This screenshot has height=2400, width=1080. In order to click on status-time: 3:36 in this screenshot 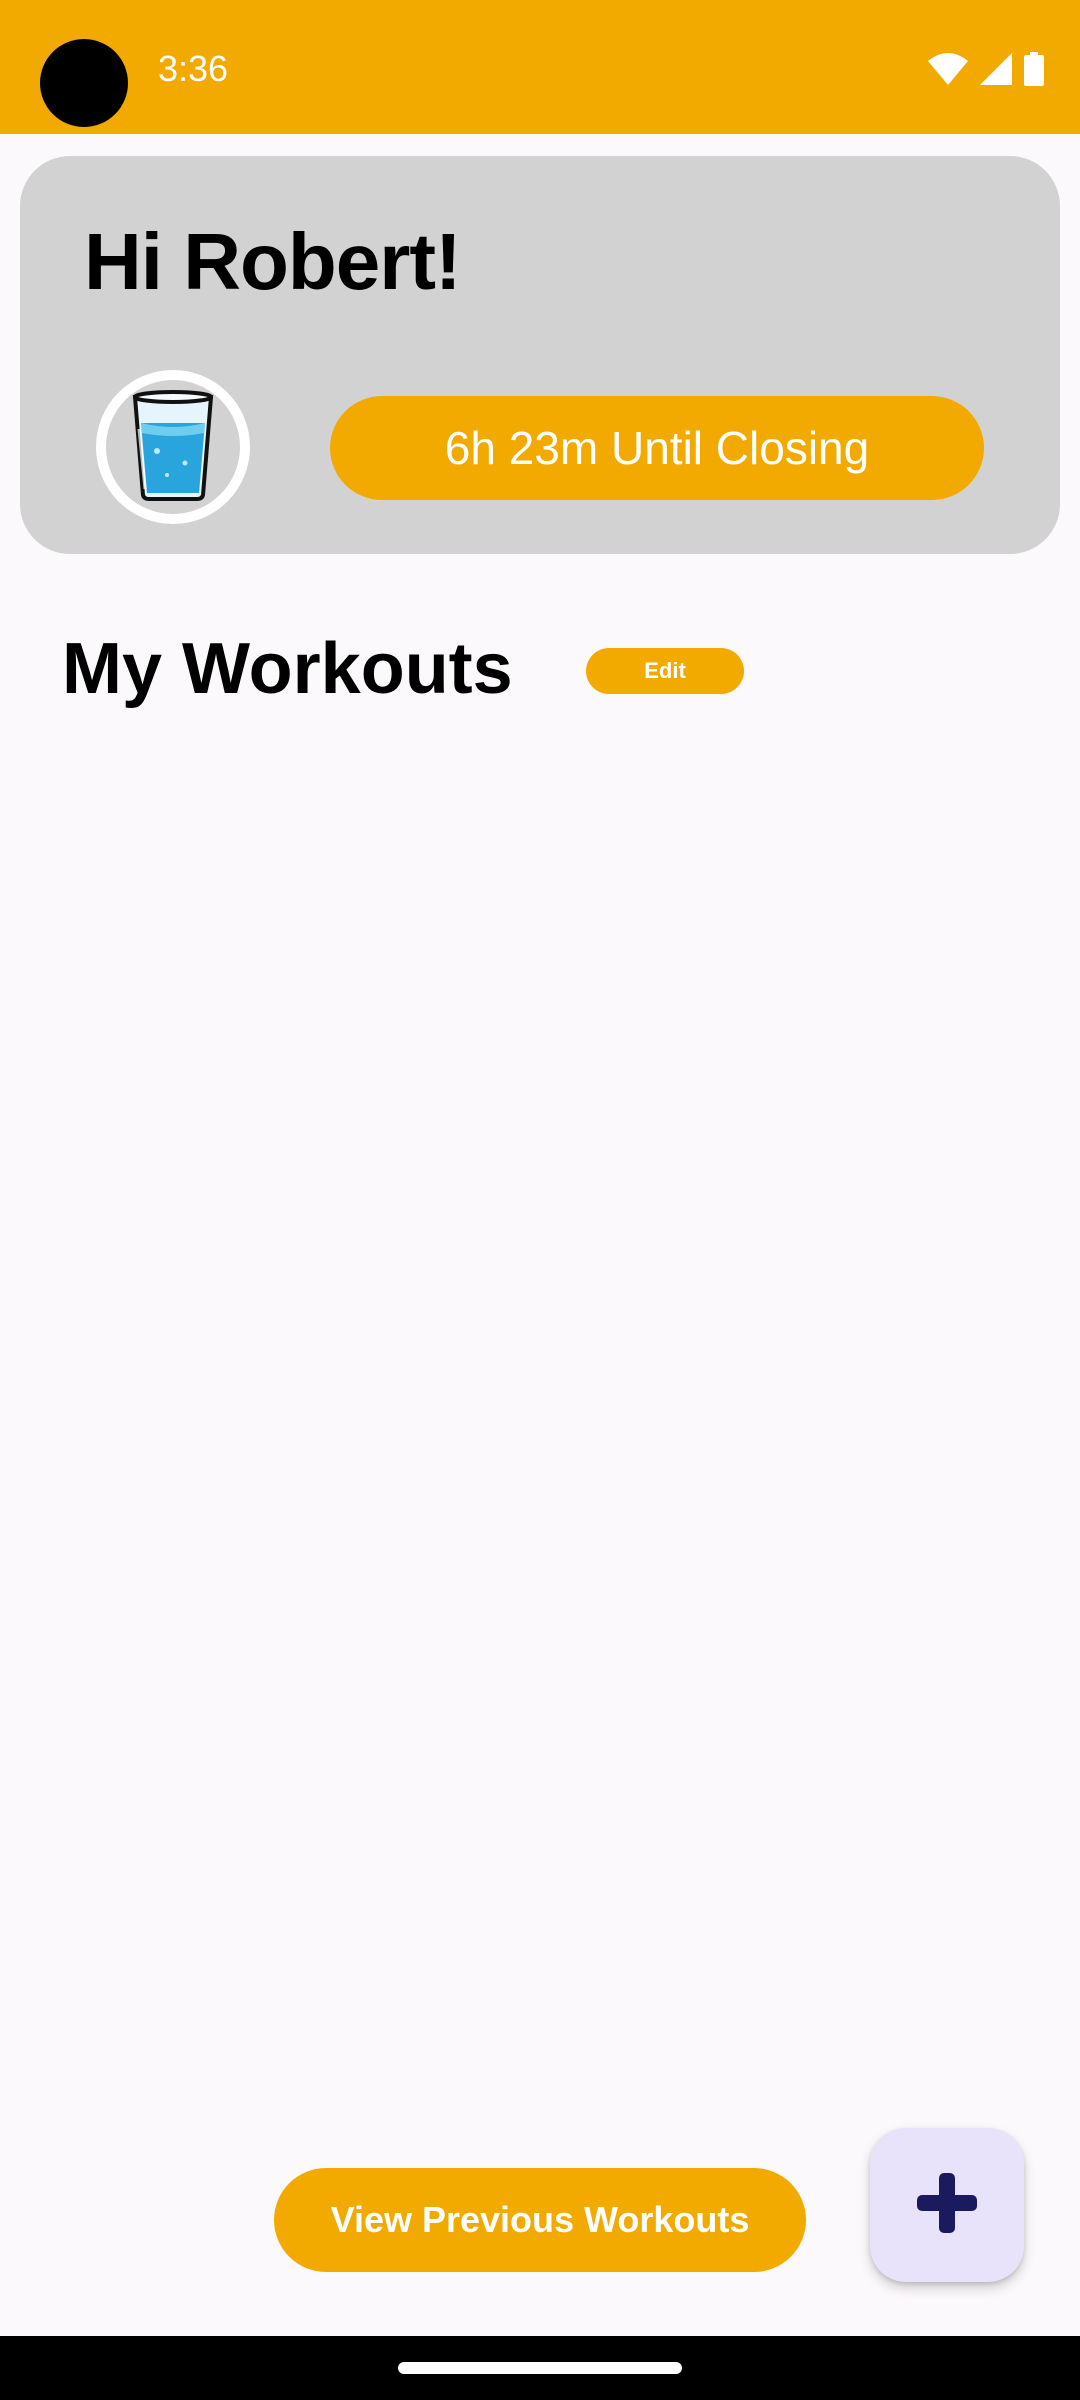, I will do `click(193, 68)`.